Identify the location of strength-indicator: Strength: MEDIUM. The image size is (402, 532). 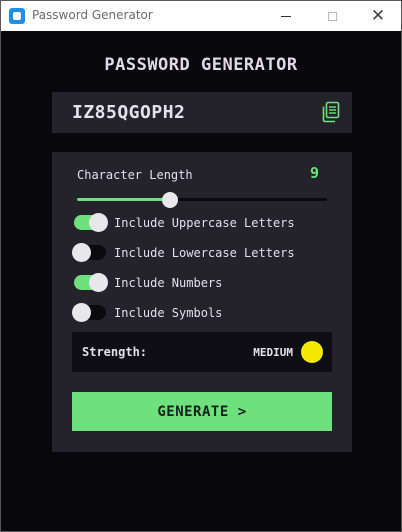
(202, 352).